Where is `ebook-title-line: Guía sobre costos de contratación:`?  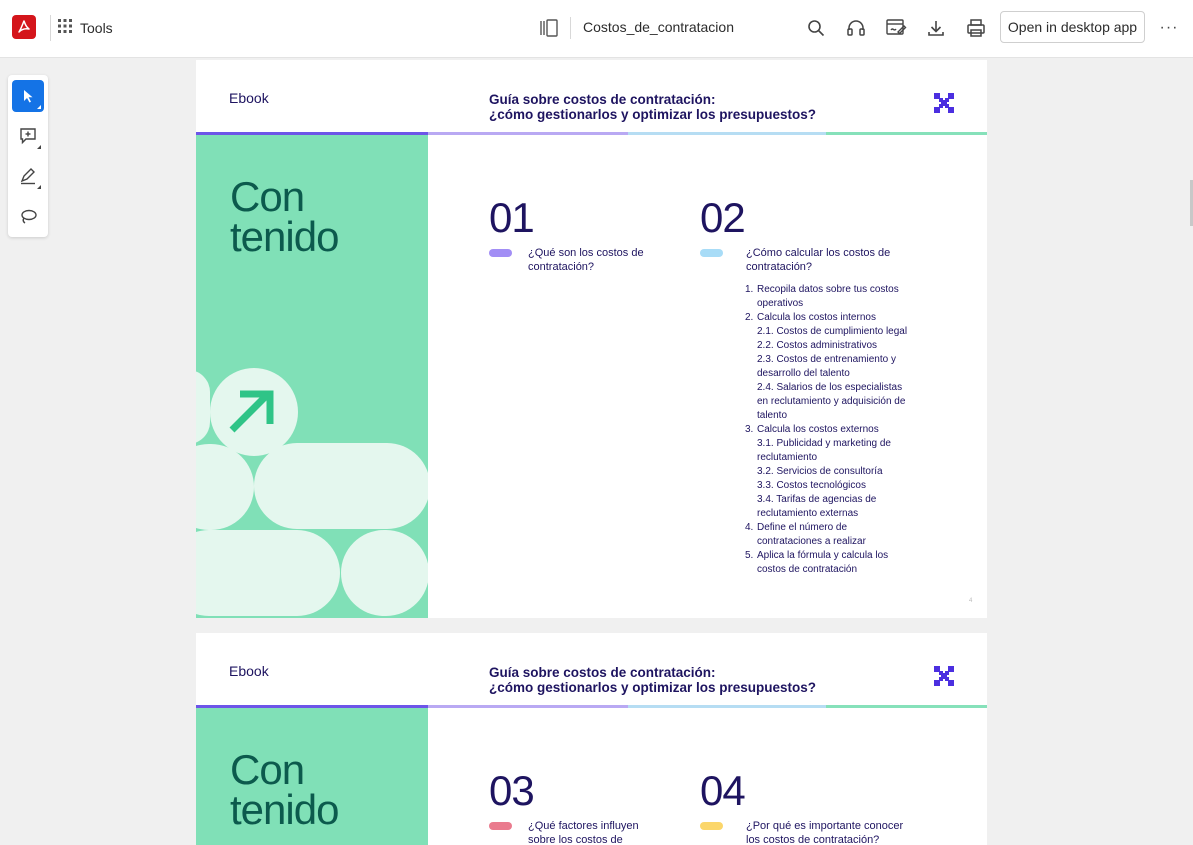
ebook-title-line: Guía sobre costos de contratación: is located at coordinates (602, 99).